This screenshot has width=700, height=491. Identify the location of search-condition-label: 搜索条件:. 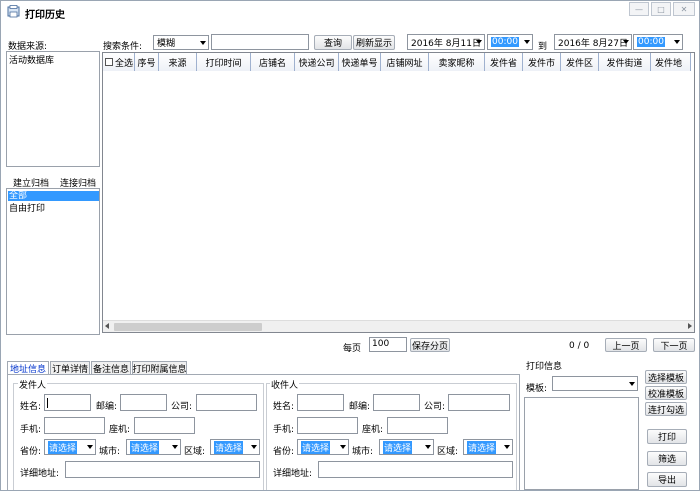
(123, 47).